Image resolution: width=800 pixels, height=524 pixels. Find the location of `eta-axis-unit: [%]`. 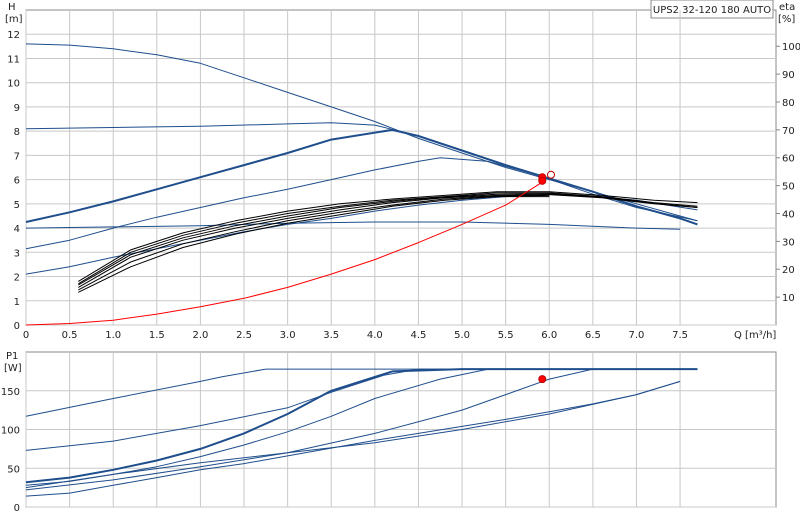

eta-axis-unit: [%] is located at coordinates (786, 19).